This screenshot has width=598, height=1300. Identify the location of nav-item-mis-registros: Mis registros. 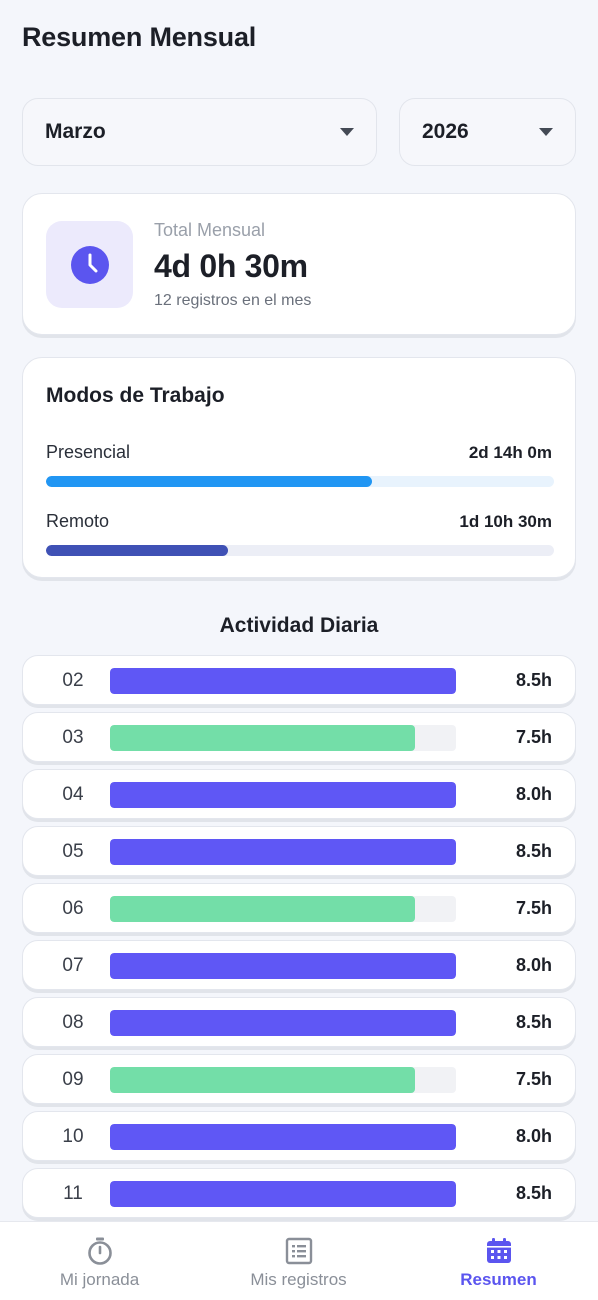
(298, 1261).